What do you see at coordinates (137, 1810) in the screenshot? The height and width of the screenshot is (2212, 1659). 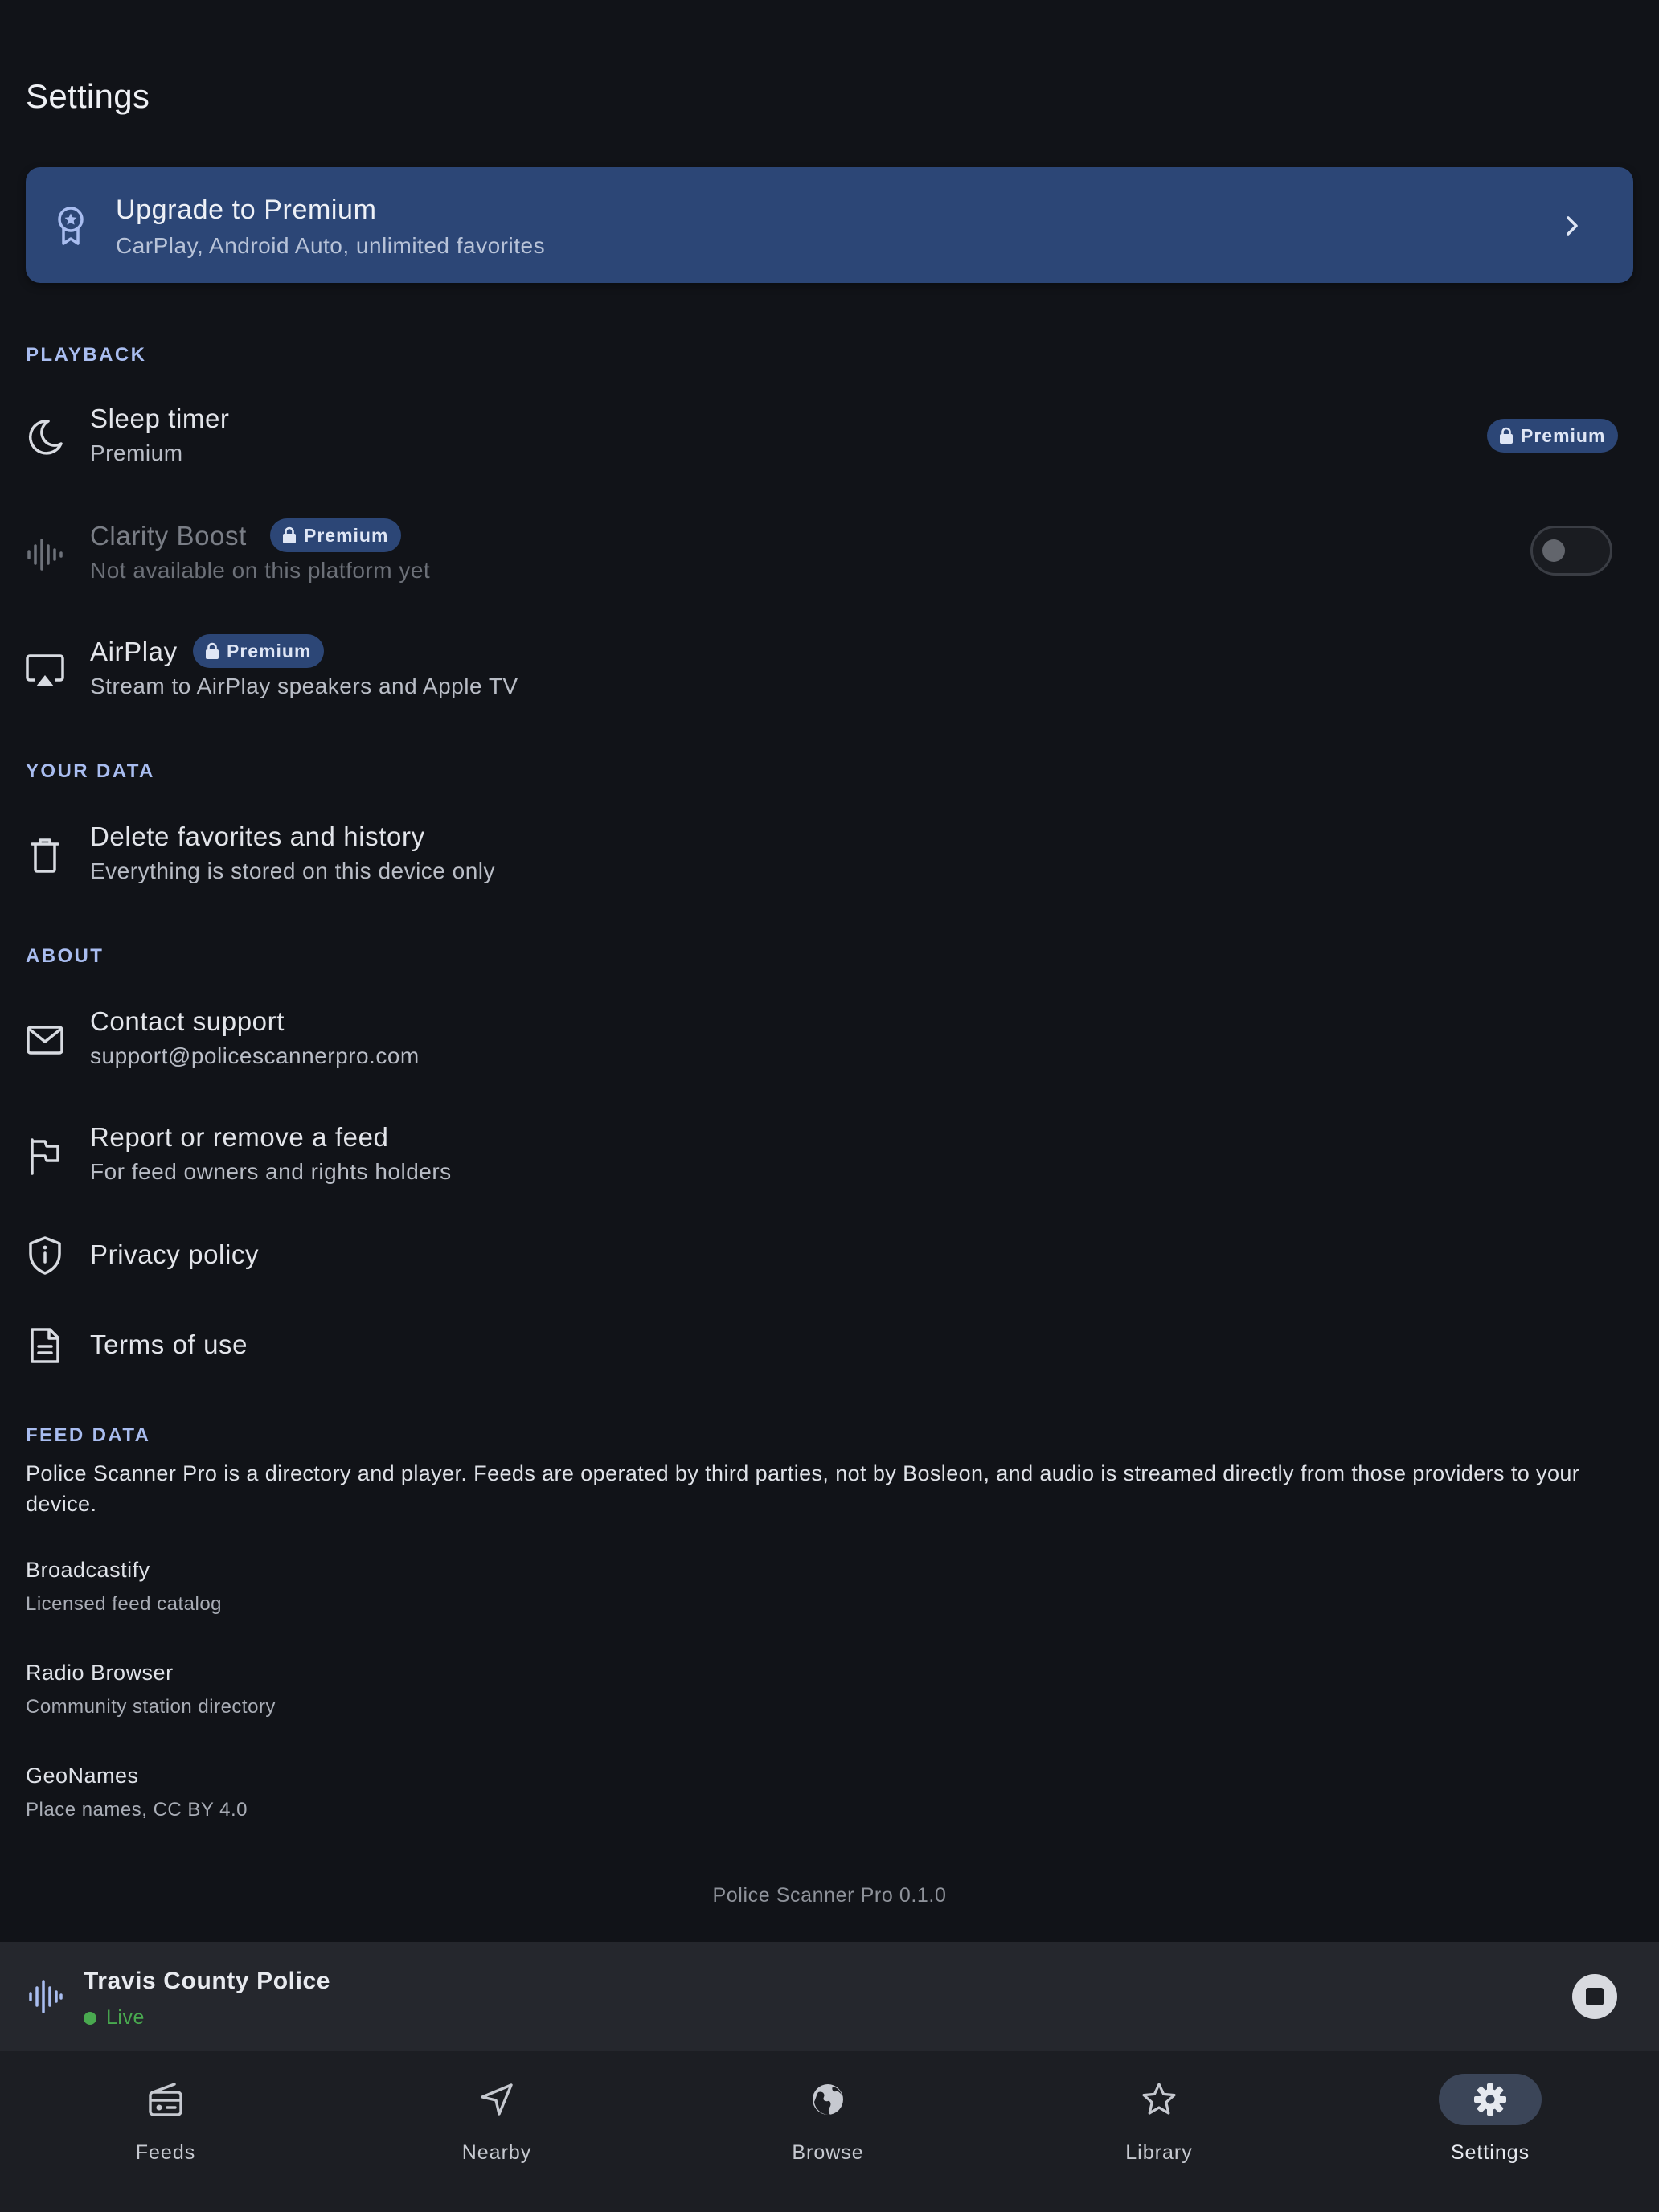 I see `source-description: Place names, CC BY 4.0` at bounding box center [137, 1810].